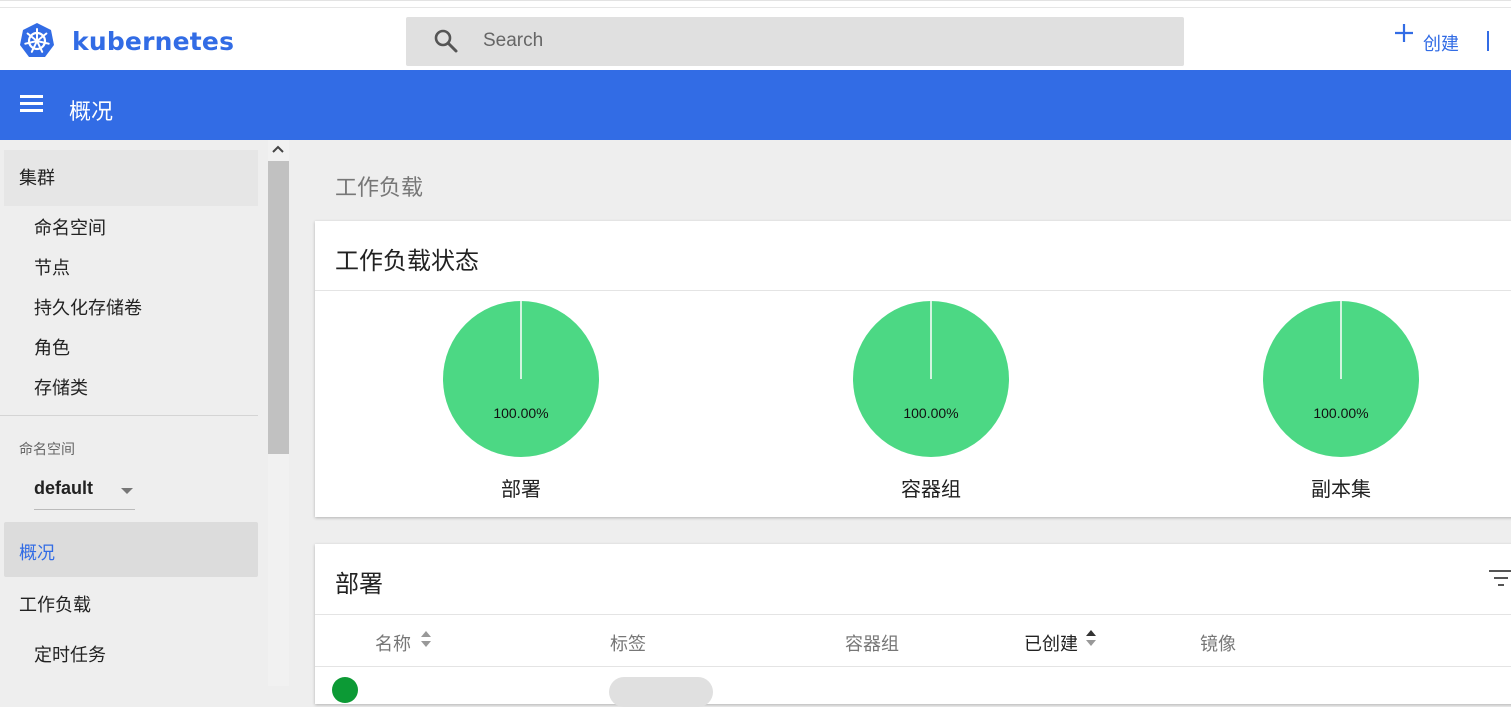  I want to click on sidebar-item-cron-jobs: 定时任务, so click(70, 654).